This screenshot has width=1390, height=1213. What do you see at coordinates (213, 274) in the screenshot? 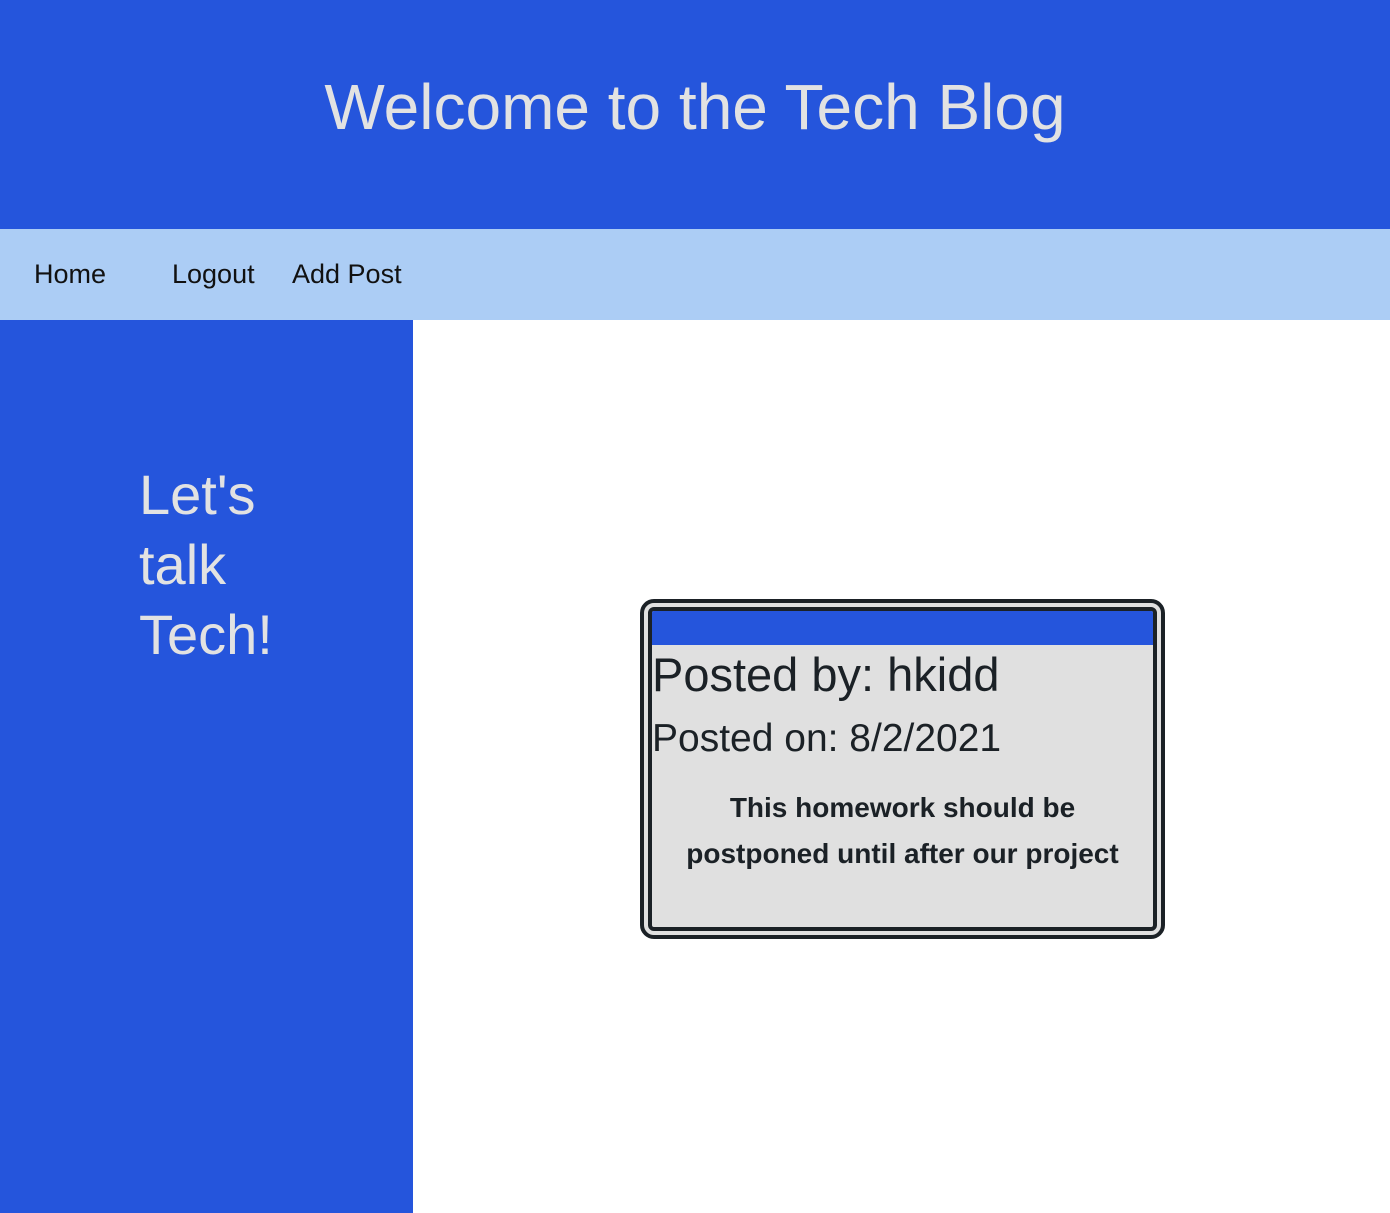
I see `nav-logout-link: Logout` at bounding box center [213, 274].